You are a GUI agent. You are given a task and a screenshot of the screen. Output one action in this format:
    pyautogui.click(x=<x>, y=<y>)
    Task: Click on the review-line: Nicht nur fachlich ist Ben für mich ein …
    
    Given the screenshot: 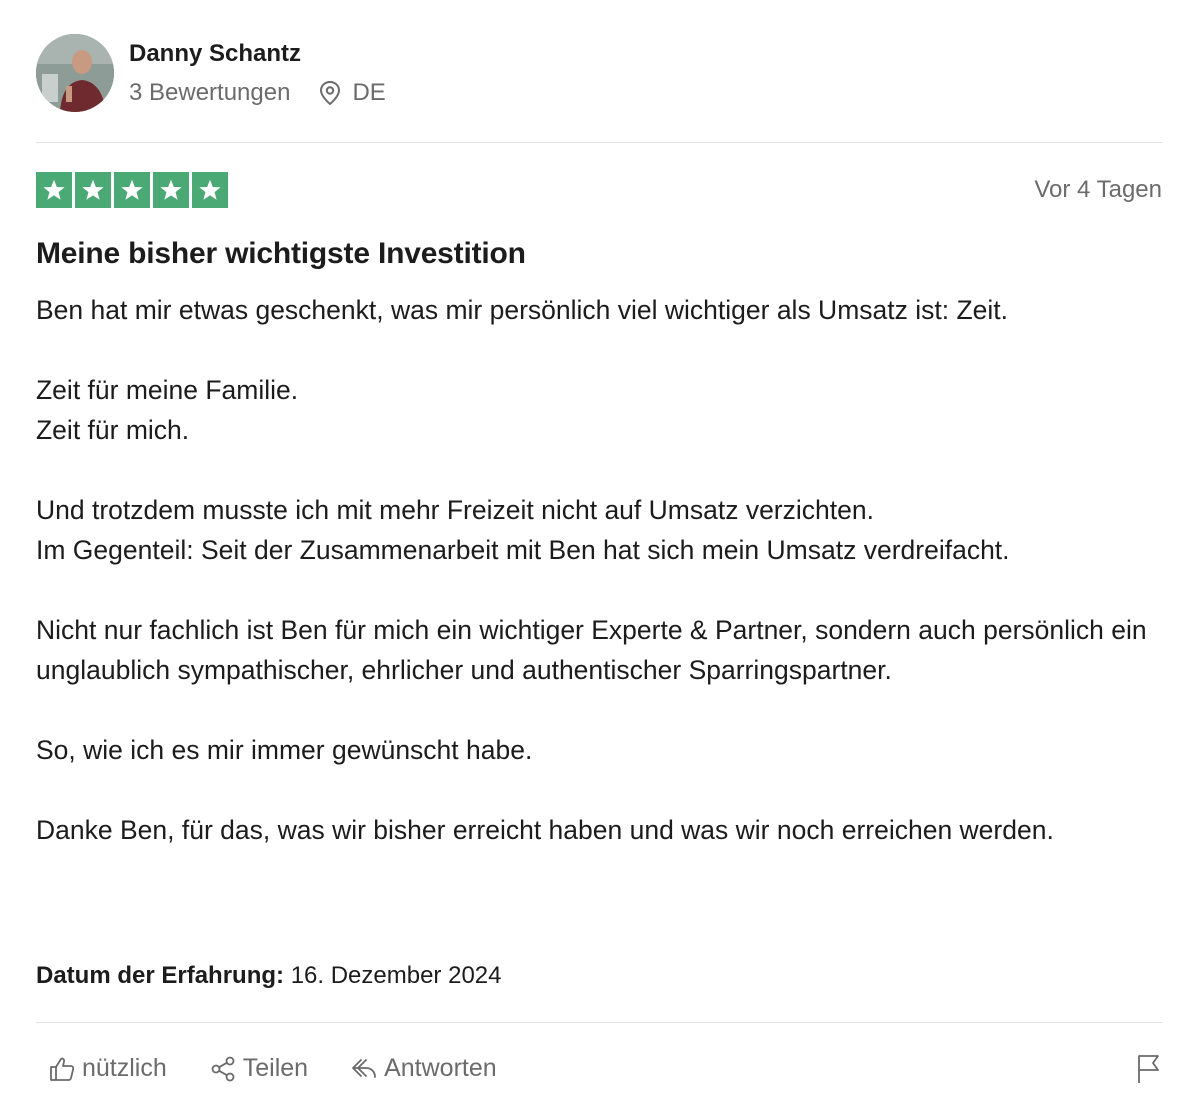 What is the action you would take?
    pyautogui.click(x=591, y=650)
    